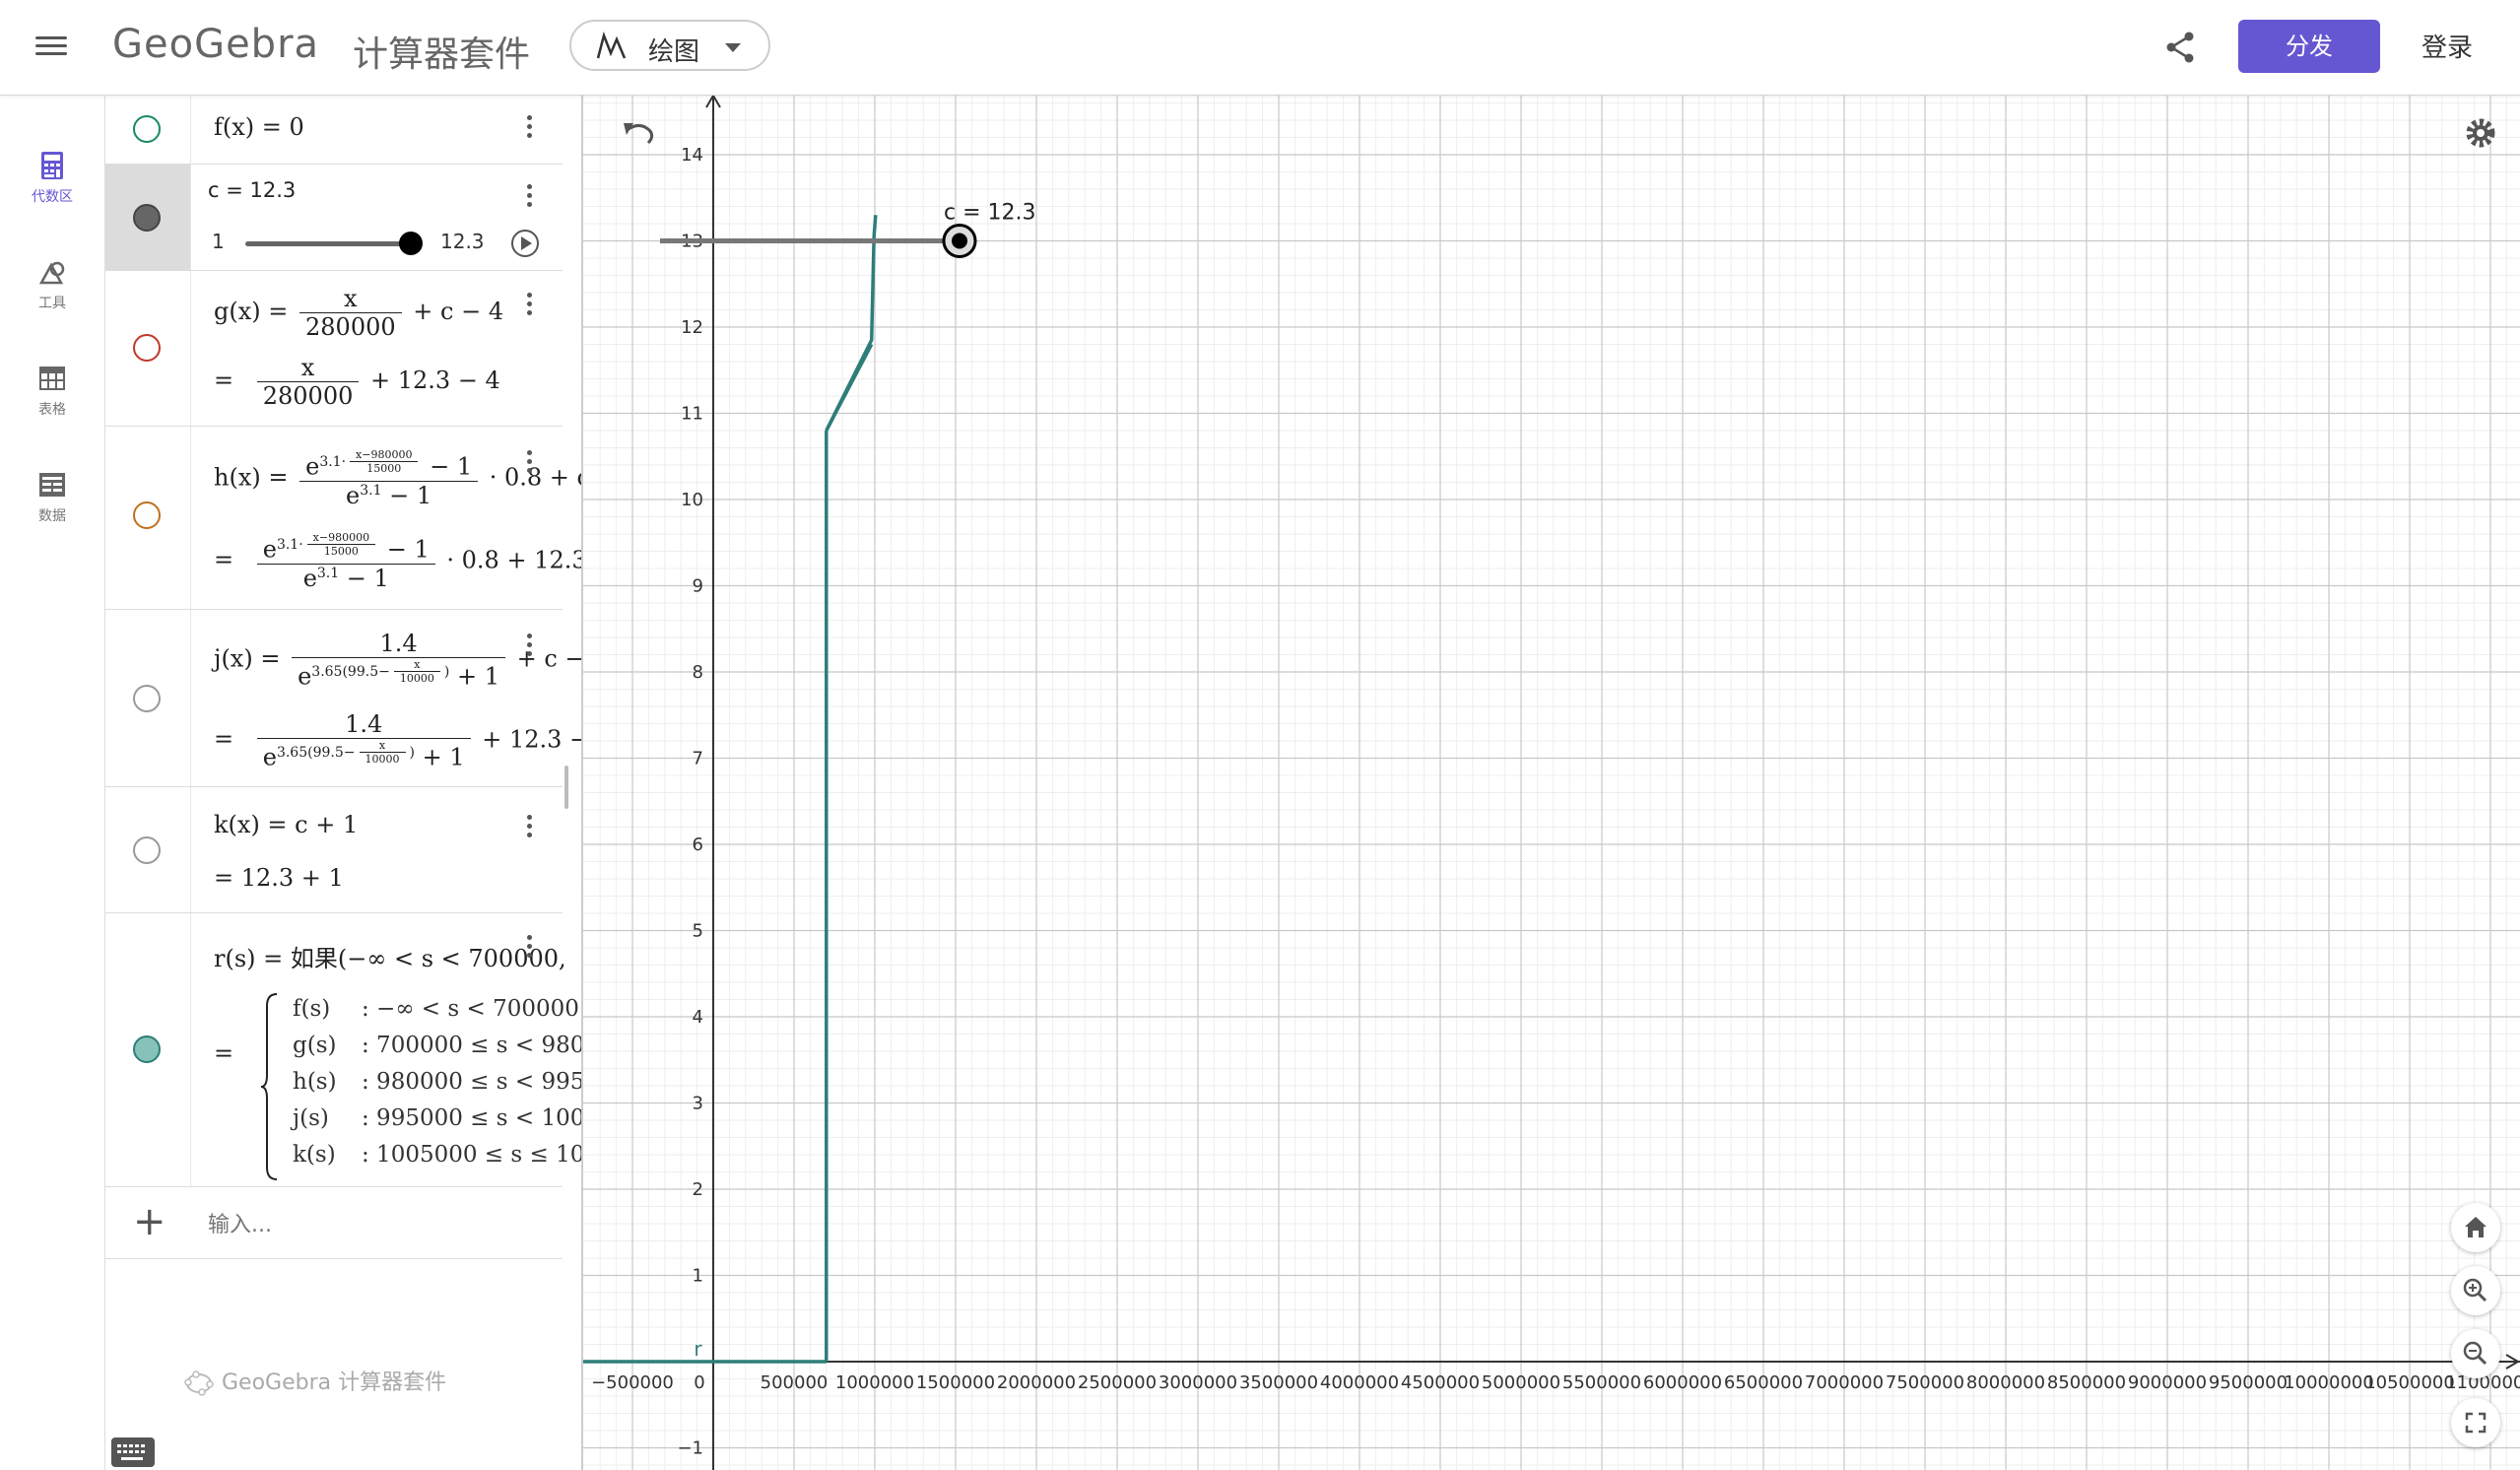 This screenshot has width=2520, height=1470. Describe the element at coordinates (438, 1118) in the screenshot. I see `case-row: j(s): 995000 ≤ s < 100` at that location.